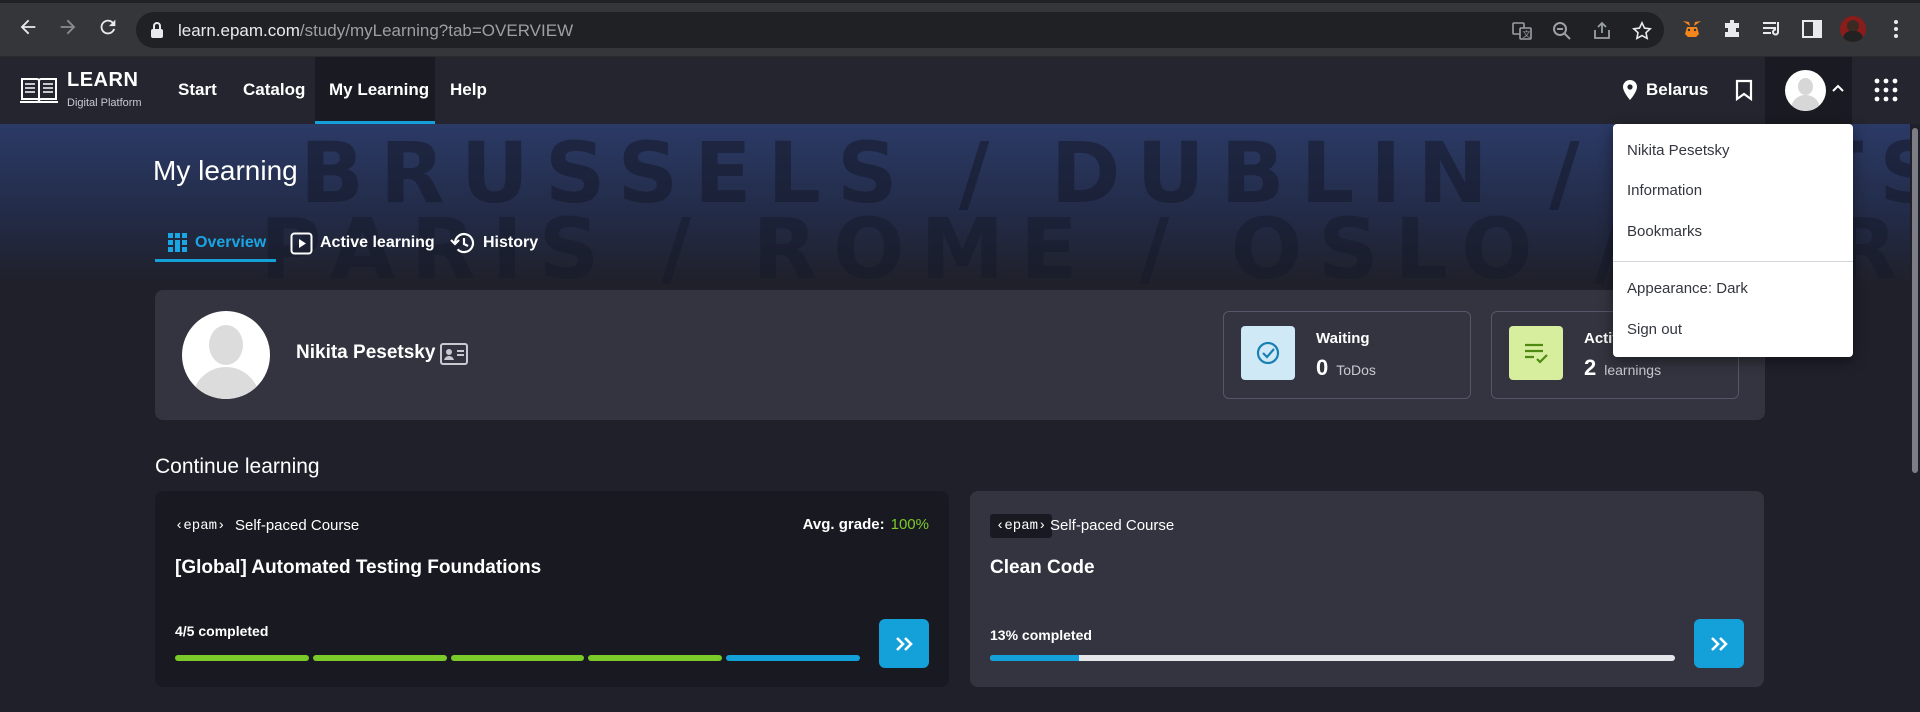 The image size is (1920, 712). I want to click on menu-item-appearance: Appearance: Dark, so click(1687, 288).